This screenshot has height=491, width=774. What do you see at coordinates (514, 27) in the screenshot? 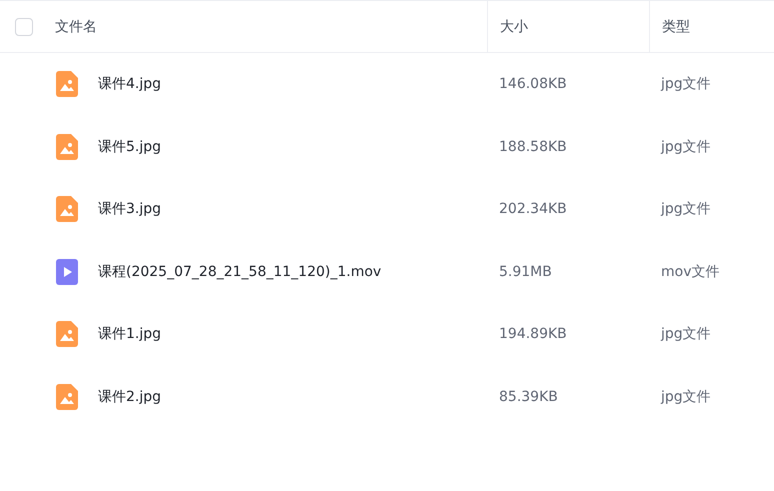
I see `column-header: 大小` at bounding box center [514, 27].